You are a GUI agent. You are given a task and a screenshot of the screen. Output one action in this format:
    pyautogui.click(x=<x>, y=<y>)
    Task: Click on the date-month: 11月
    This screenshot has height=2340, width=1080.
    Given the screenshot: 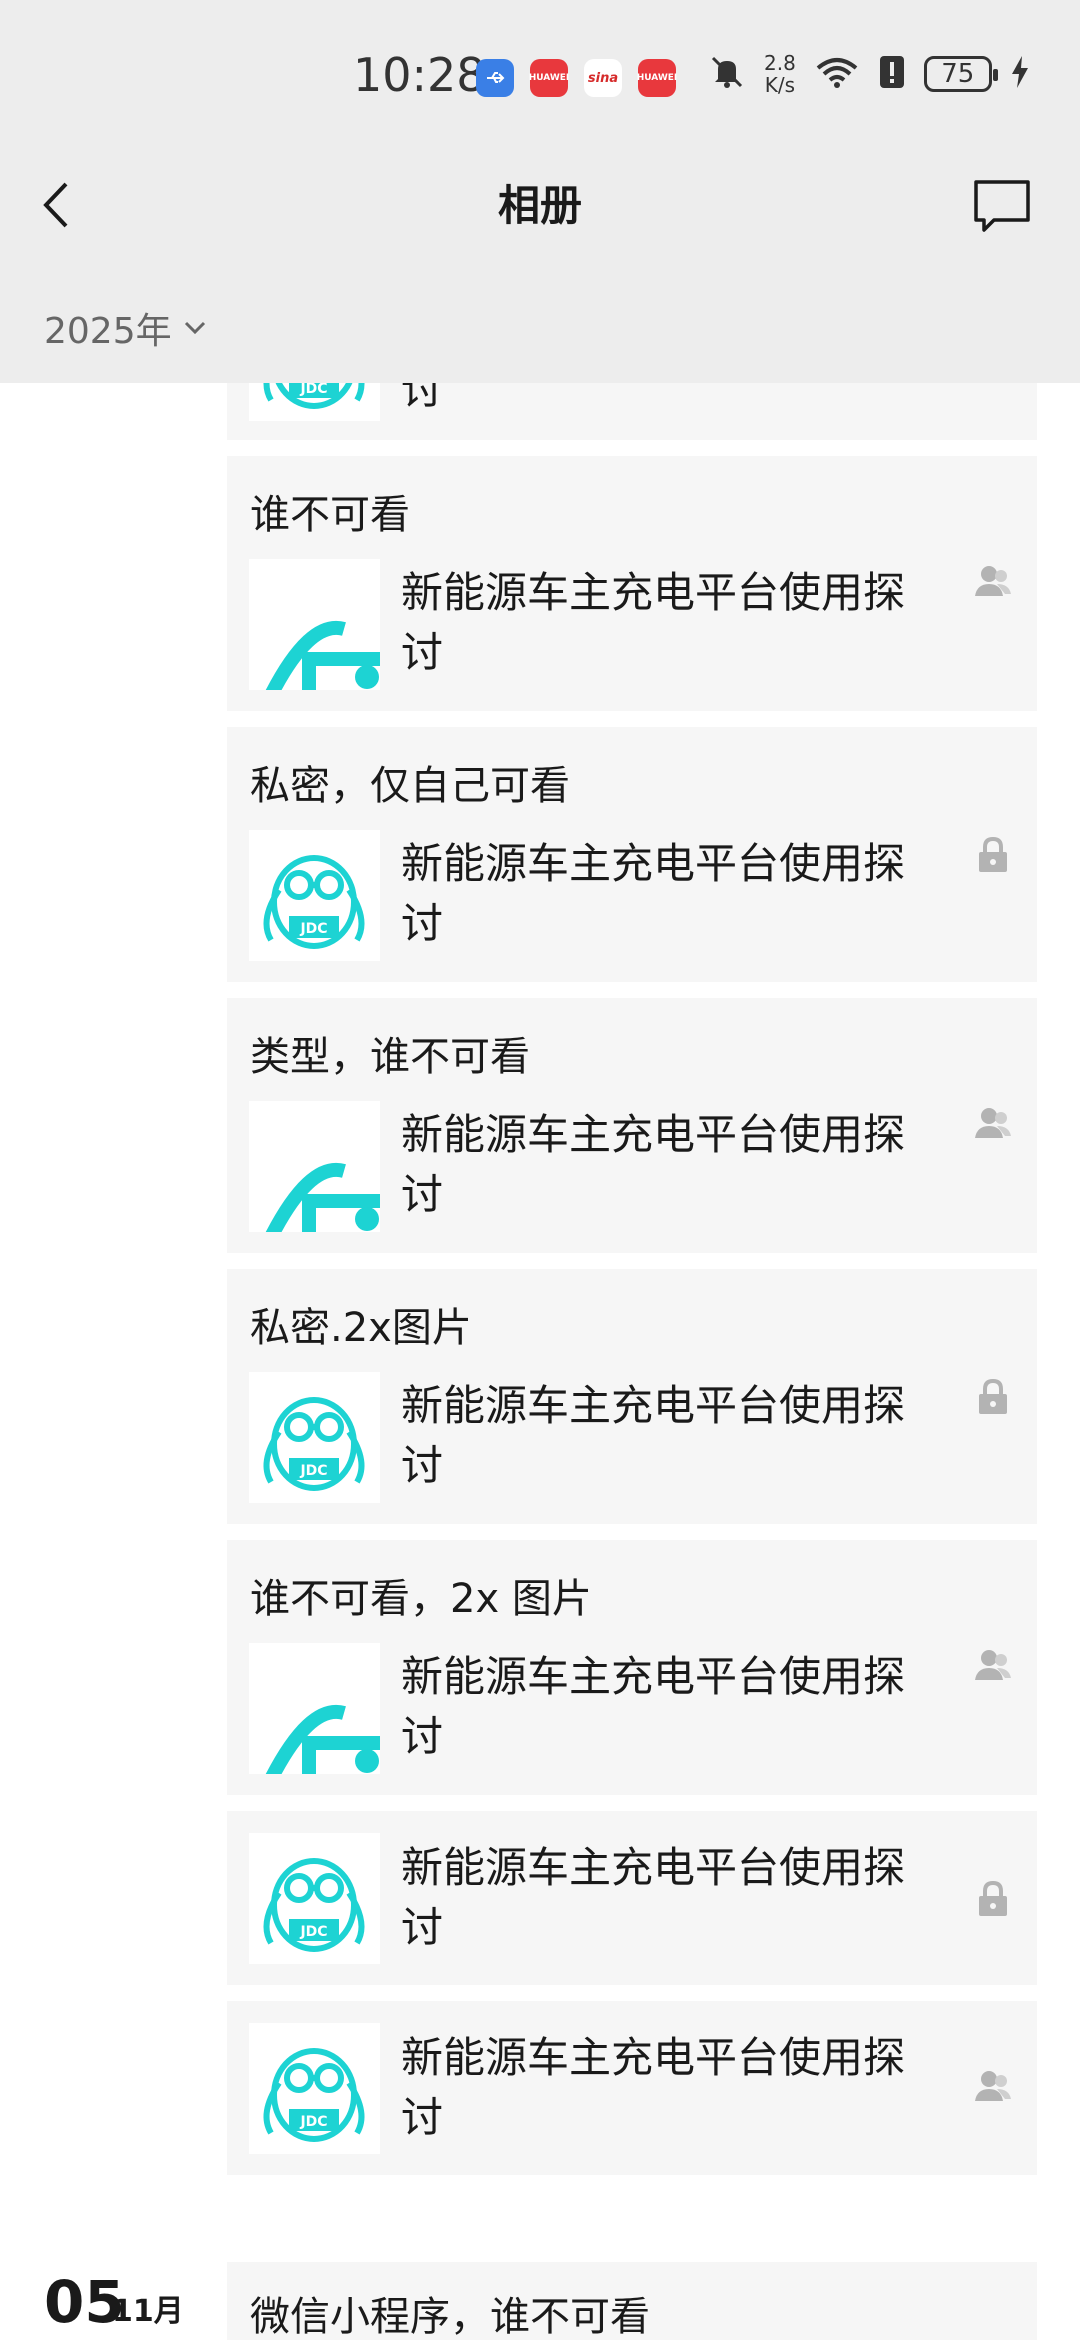 What is the action you would take?
    pyautogui.click(x=148, y=2311)
    